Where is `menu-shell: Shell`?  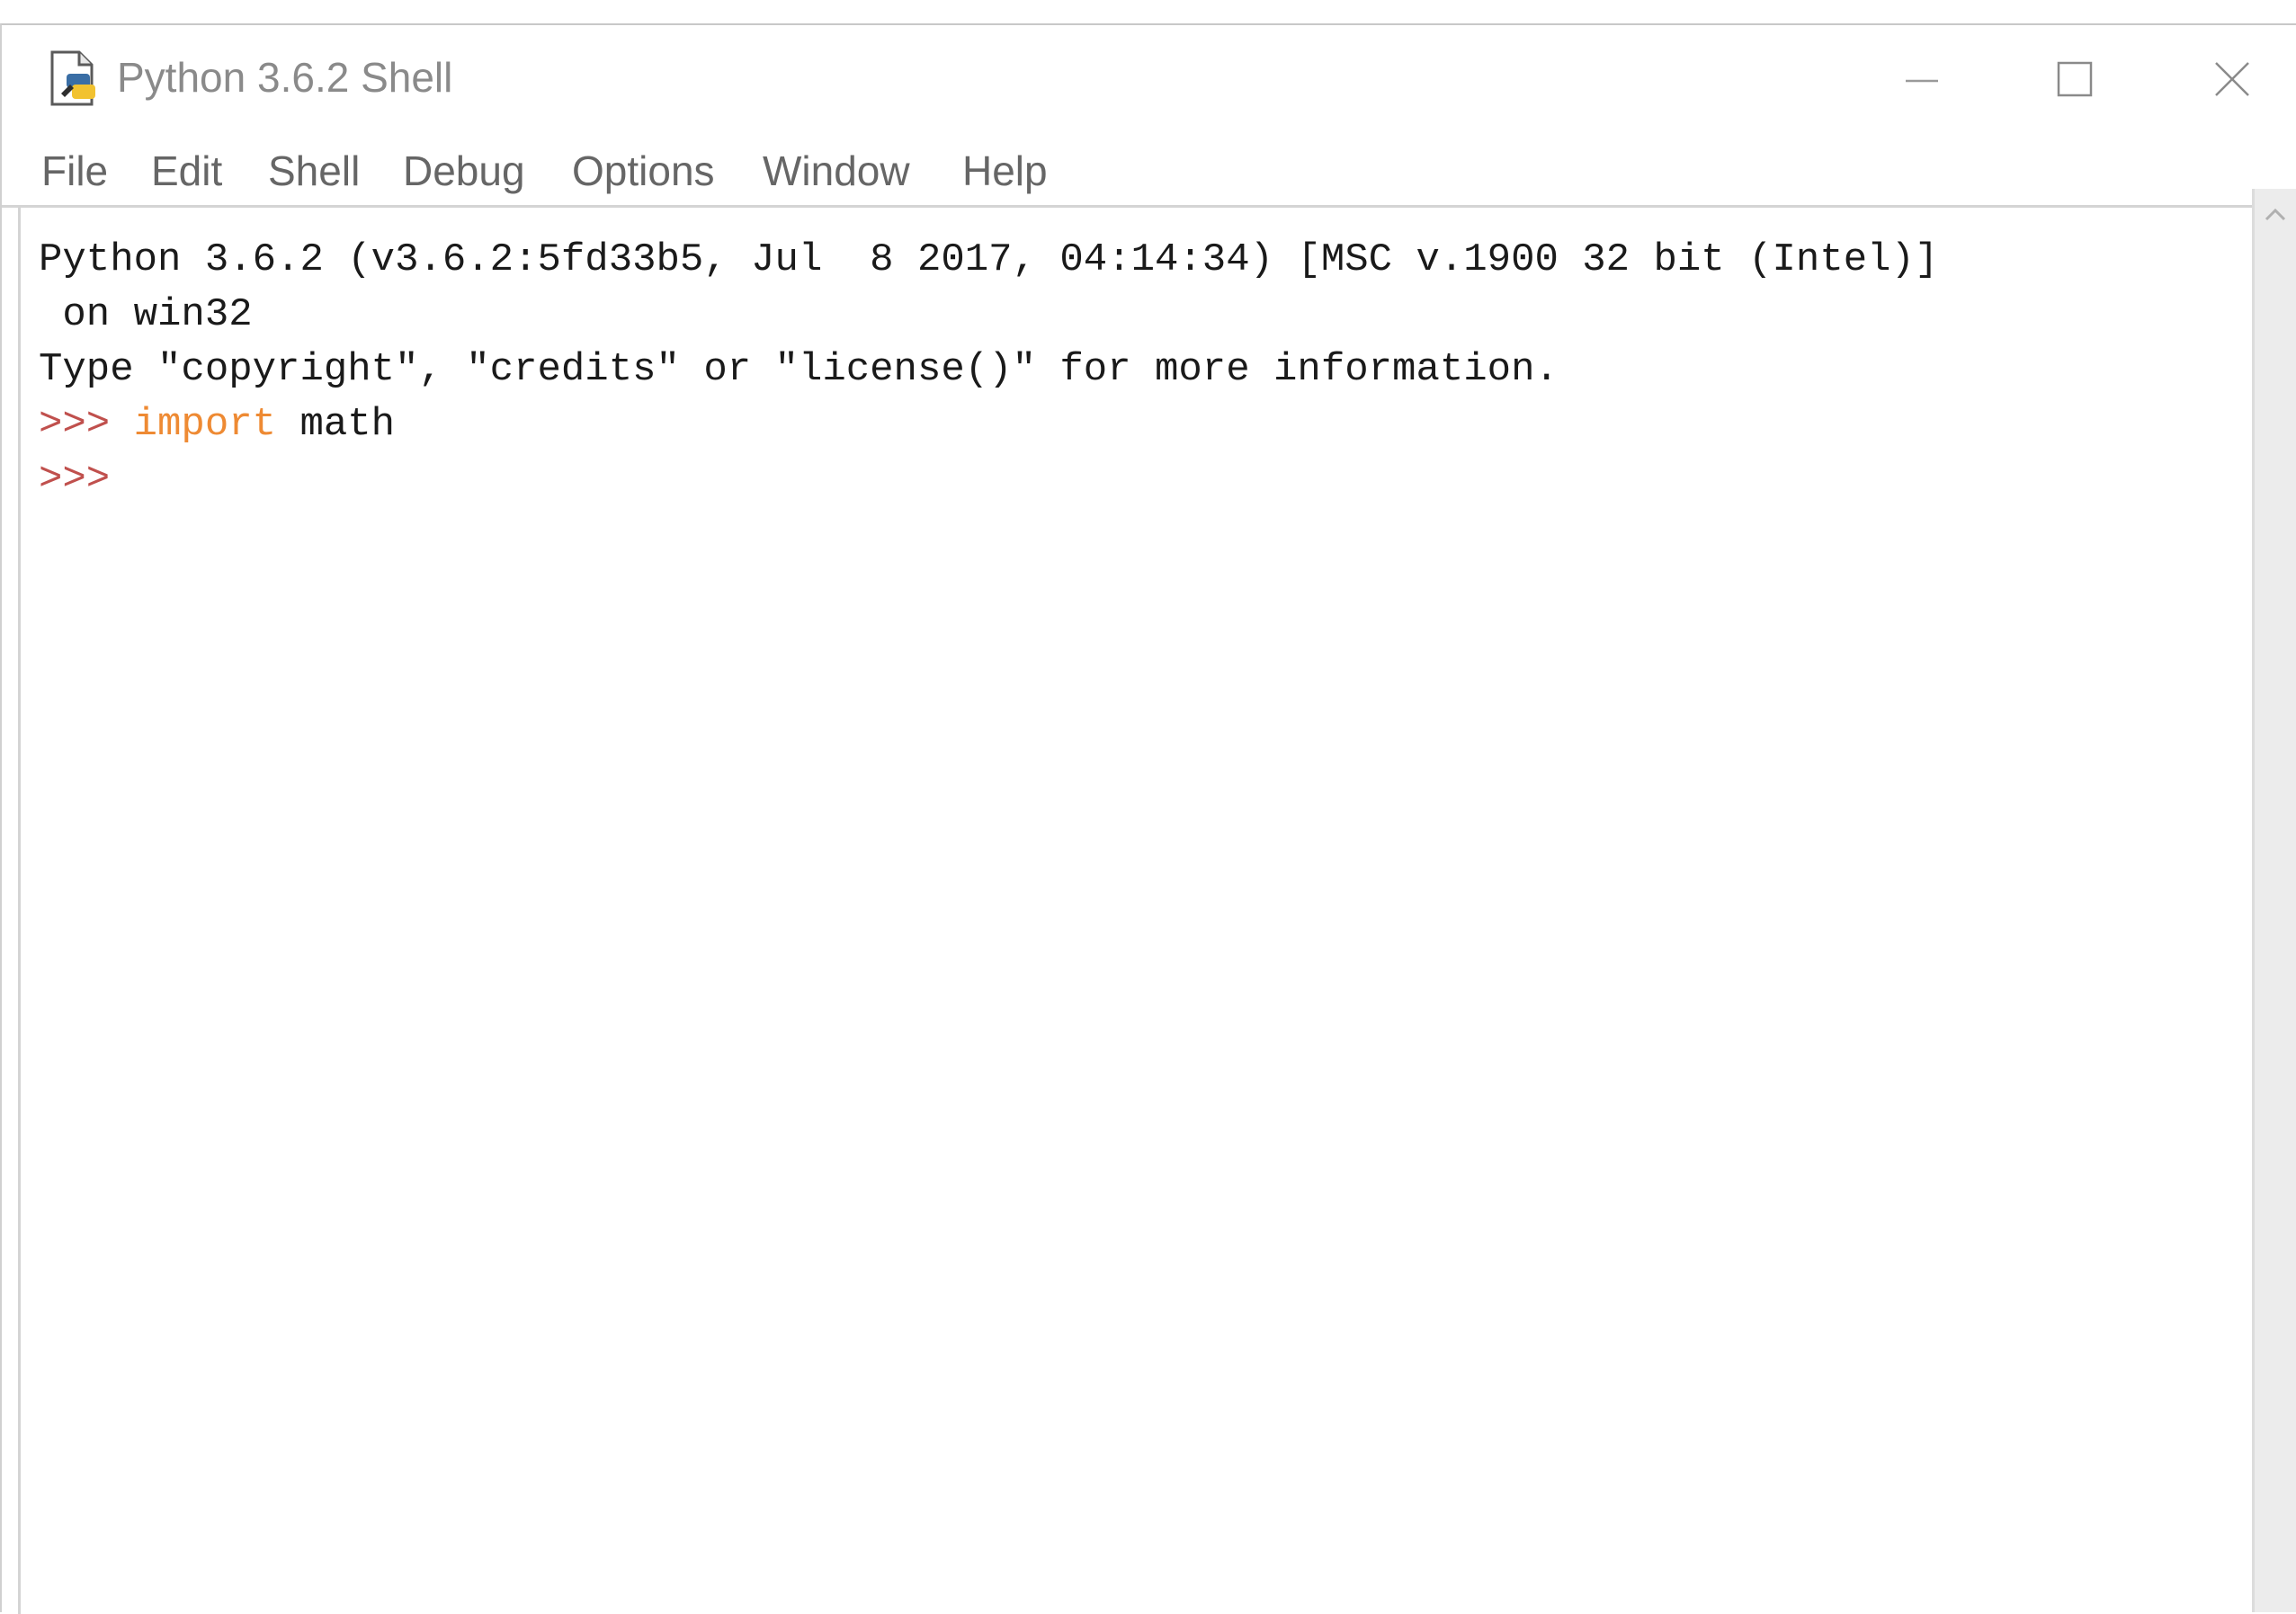
menu-shell: Shell is located at coordinates (314, 171).